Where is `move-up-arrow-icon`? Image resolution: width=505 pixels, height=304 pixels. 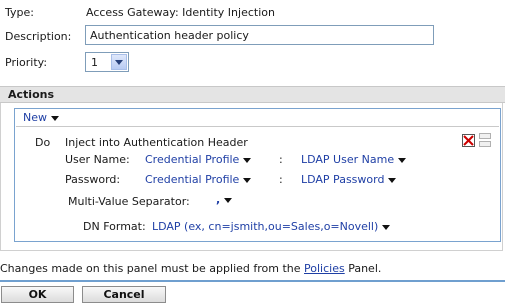
move-up-arrow-icon is located at coordinates (485, 136).